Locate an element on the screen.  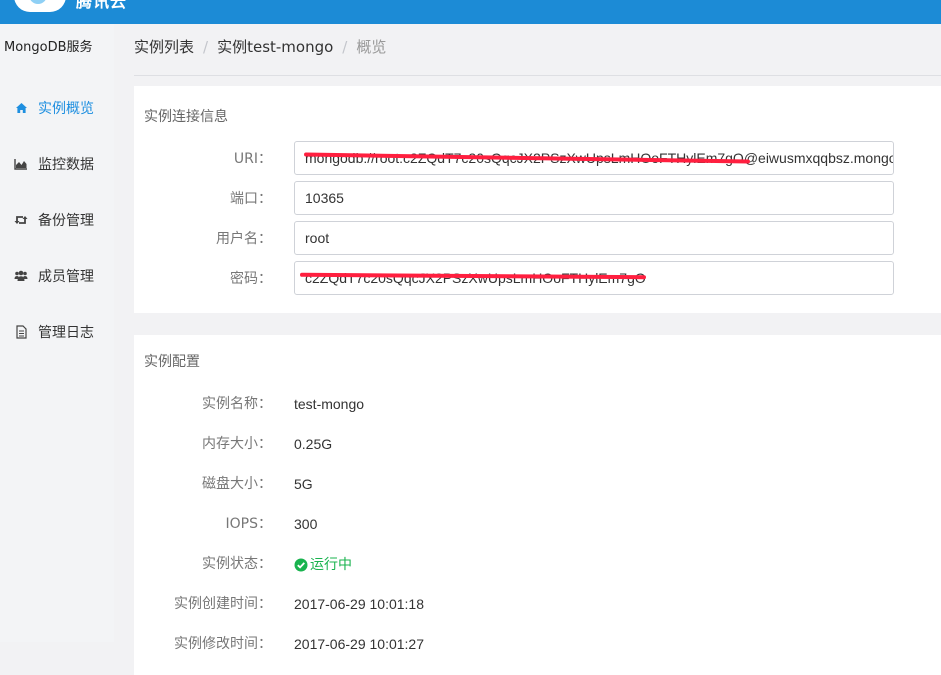
created-time-value: 2017-06-29 10:01:18 is located at coordinates (359, 604).